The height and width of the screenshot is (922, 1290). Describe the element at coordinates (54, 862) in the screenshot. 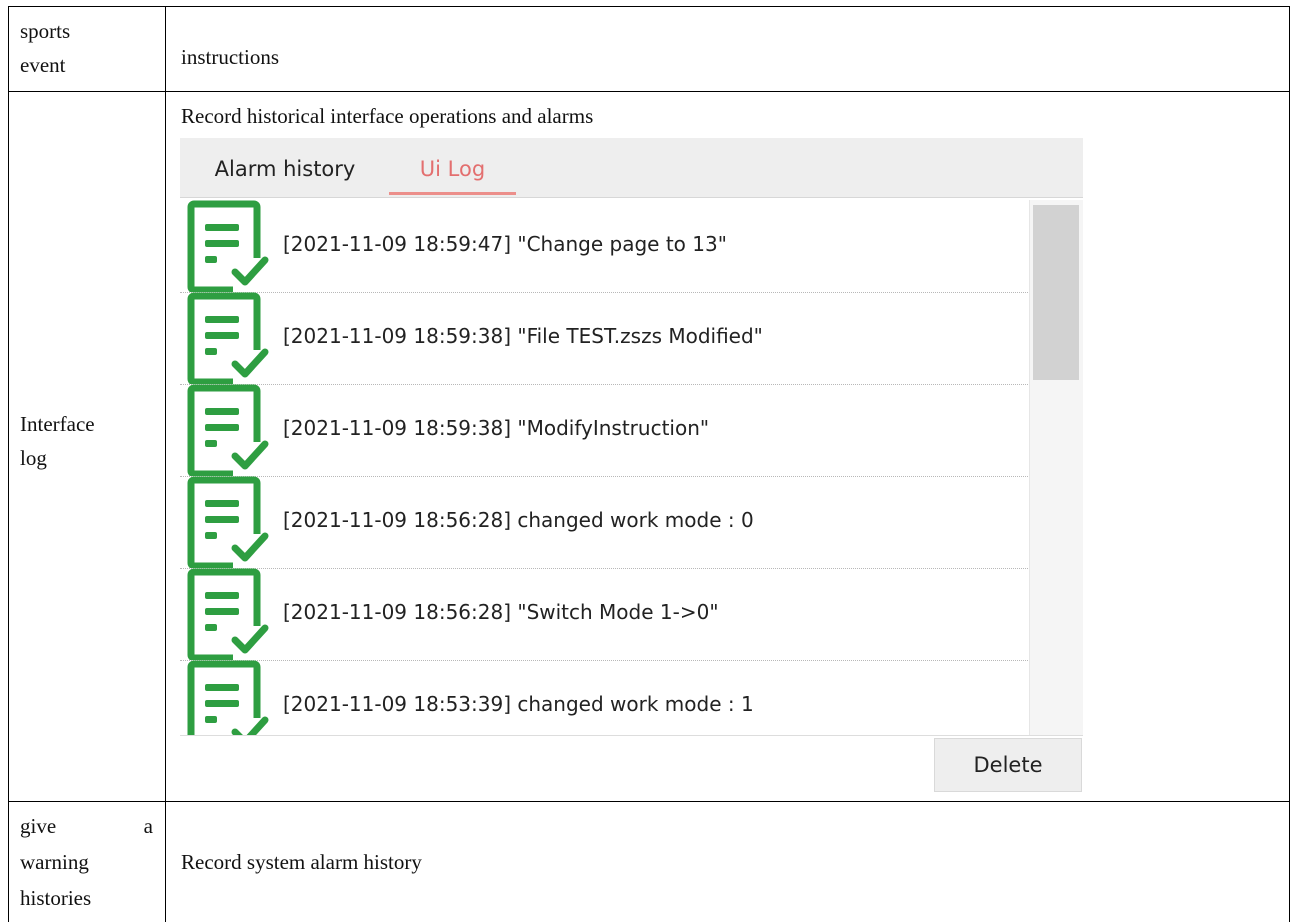

I see `label-word-warning: warning` at that location.